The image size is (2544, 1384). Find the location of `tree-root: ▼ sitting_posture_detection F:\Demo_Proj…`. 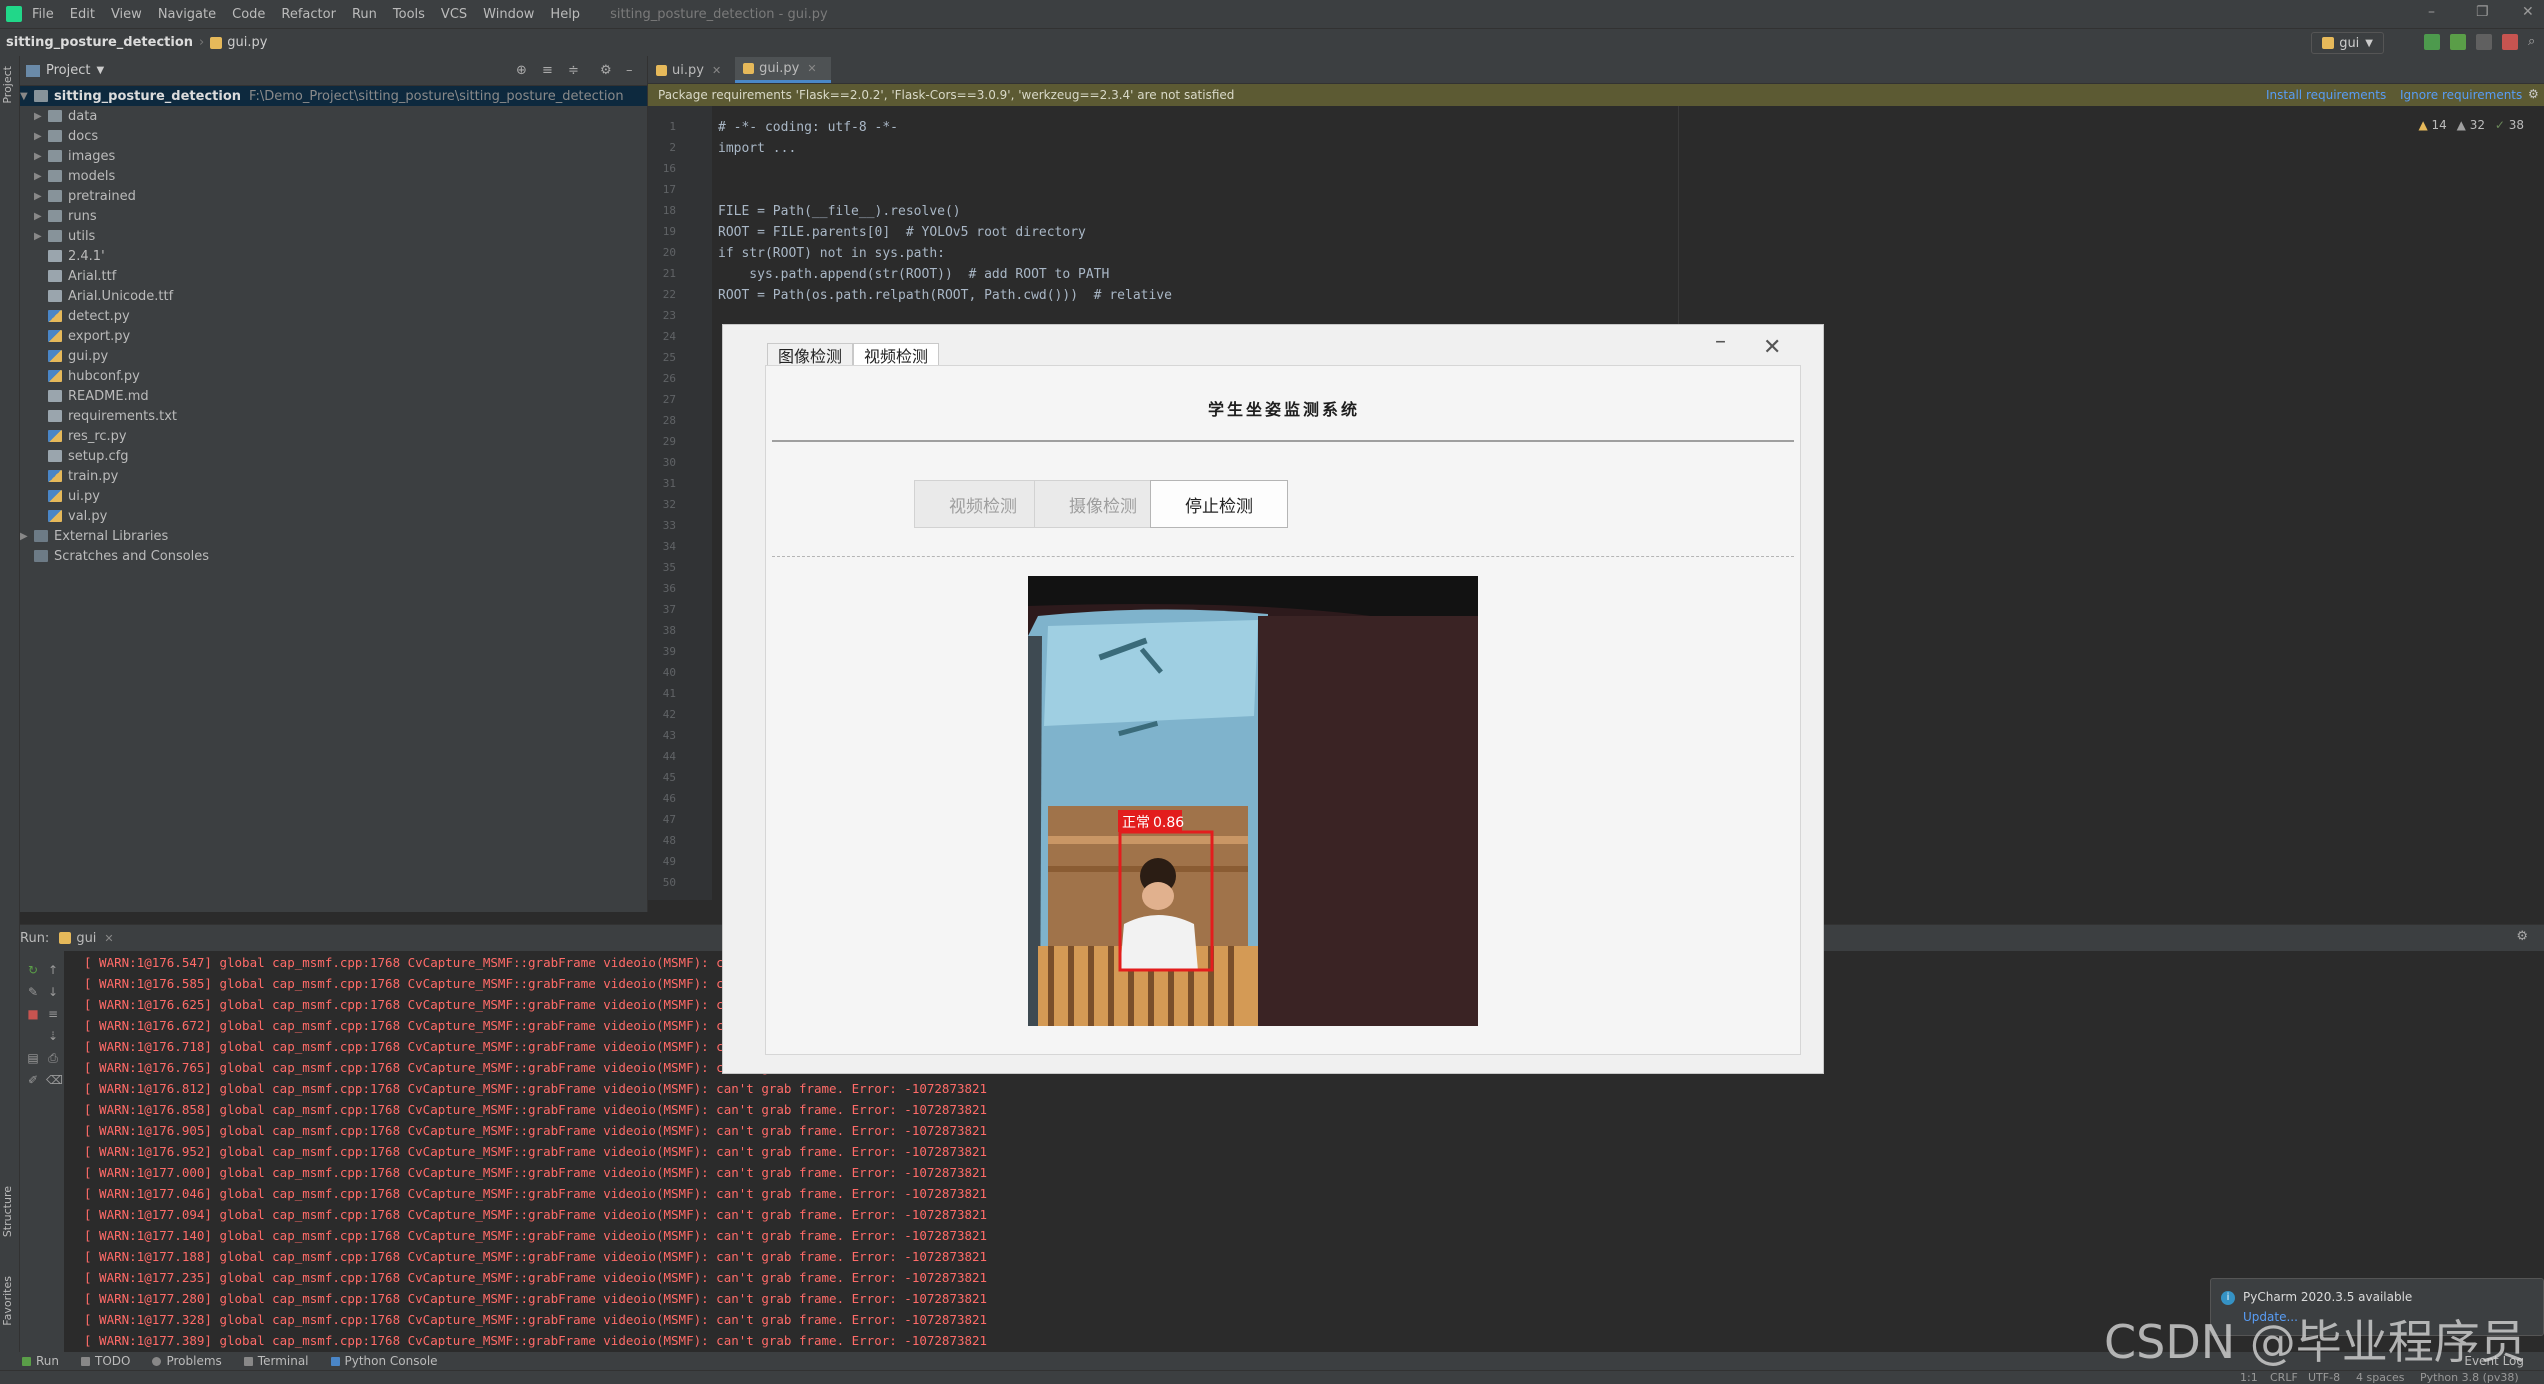

tree-root: ▼ sitting_posture_detection F:\Demo_Proj… is located at coordinates (333, 96).